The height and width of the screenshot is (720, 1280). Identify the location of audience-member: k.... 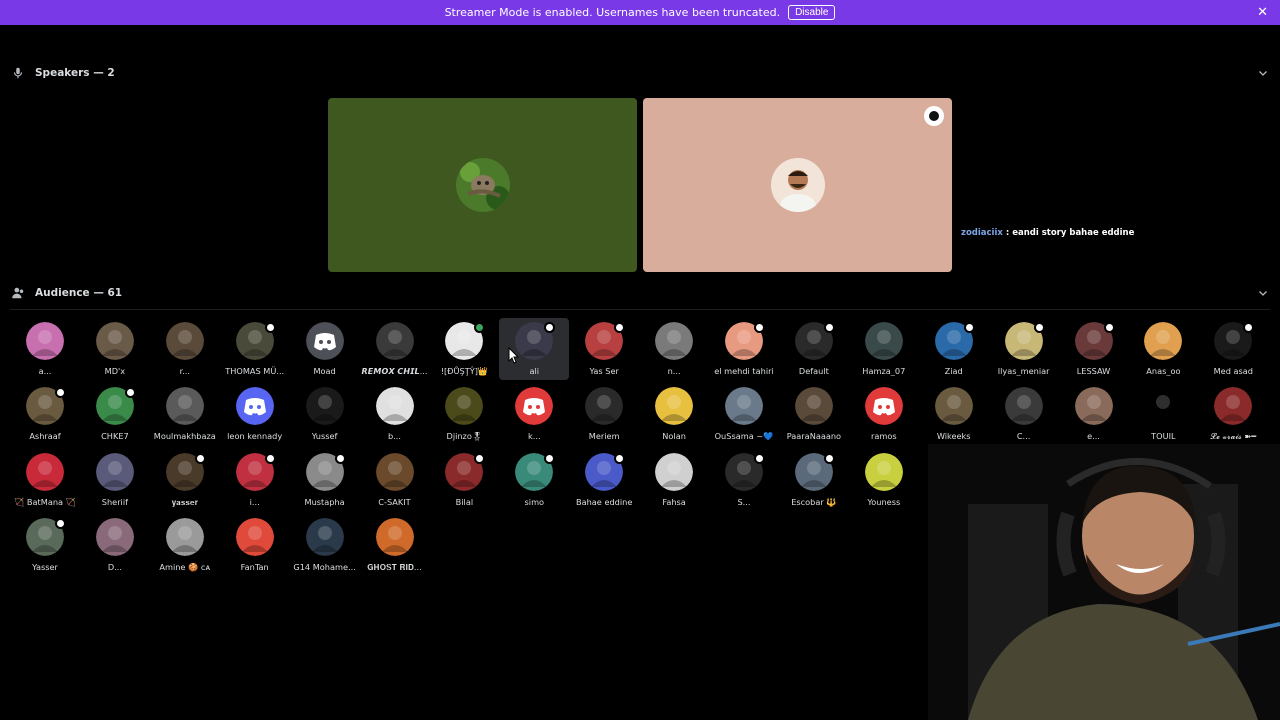
(534, 414).